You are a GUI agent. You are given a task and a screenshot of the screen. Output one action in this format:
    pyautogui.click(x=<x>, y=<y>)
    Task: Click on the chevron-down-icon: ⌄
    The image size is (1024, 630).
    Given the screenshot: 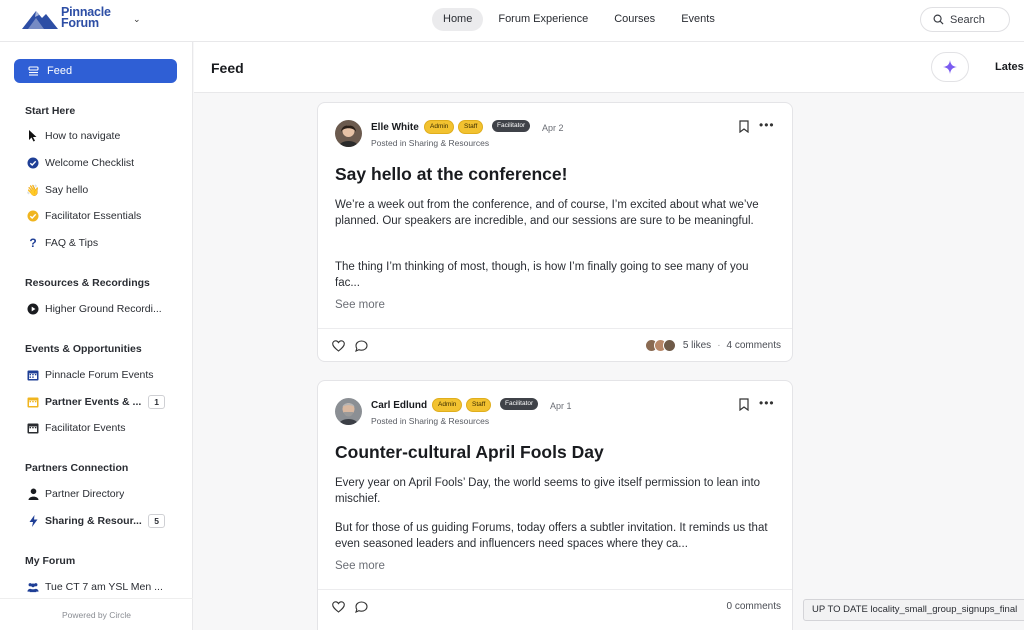 What is the action you would take?
    pyautogui.click(x=137, y=19)
    